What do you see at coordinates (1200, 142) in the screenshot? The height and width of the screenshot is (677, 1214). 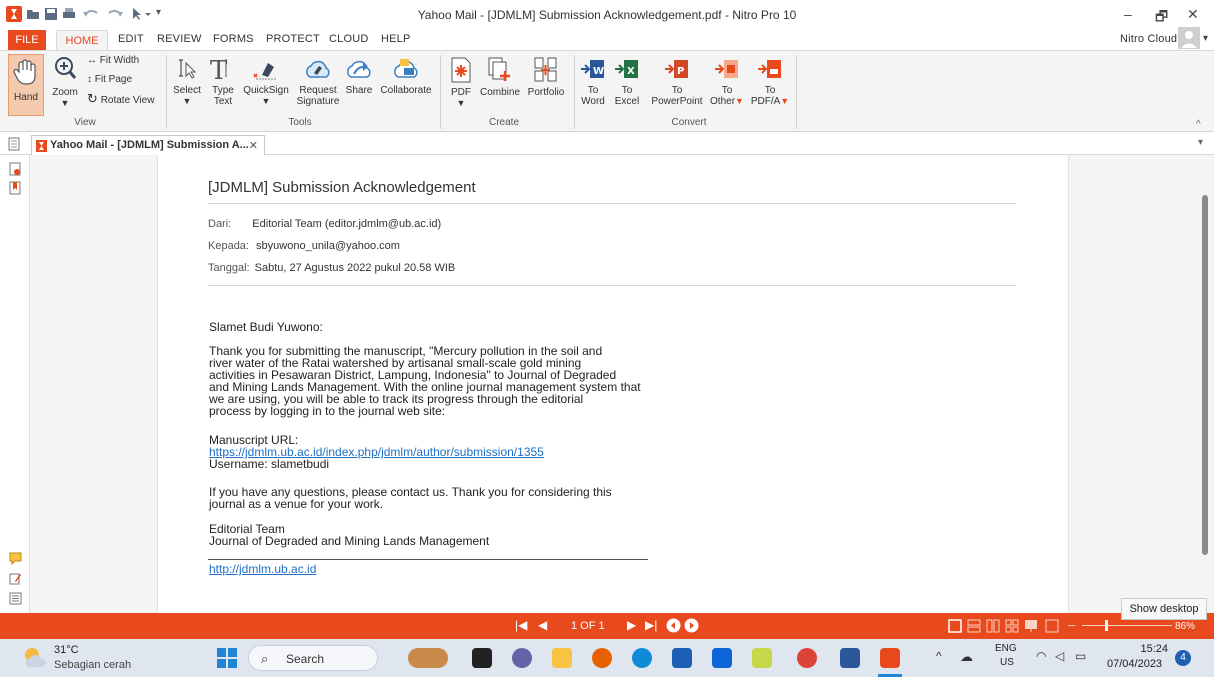 I see `tab-list-icon: ▾` at bounding box center [1200, 142].